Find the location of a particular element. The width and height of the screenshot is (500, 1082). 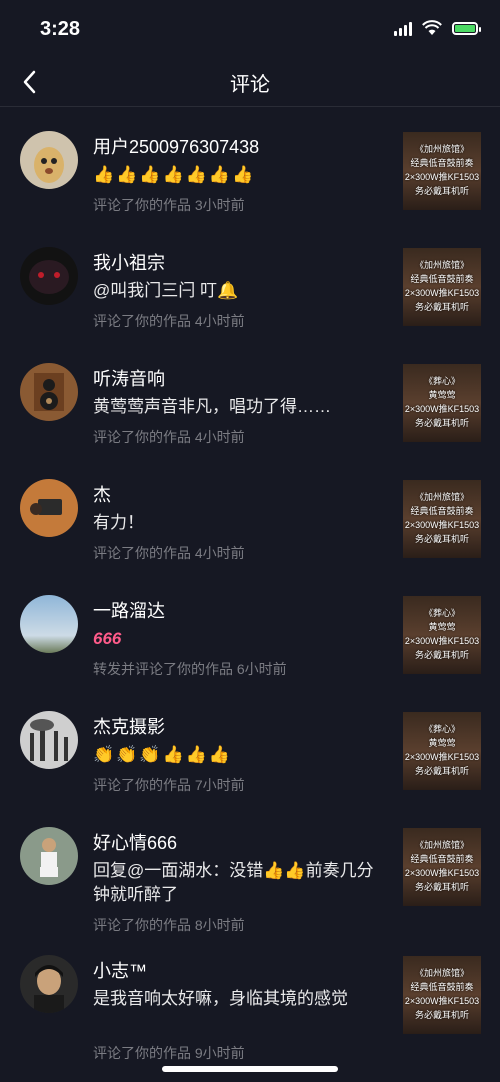

signal-icon is located at coordinates (403, 28).